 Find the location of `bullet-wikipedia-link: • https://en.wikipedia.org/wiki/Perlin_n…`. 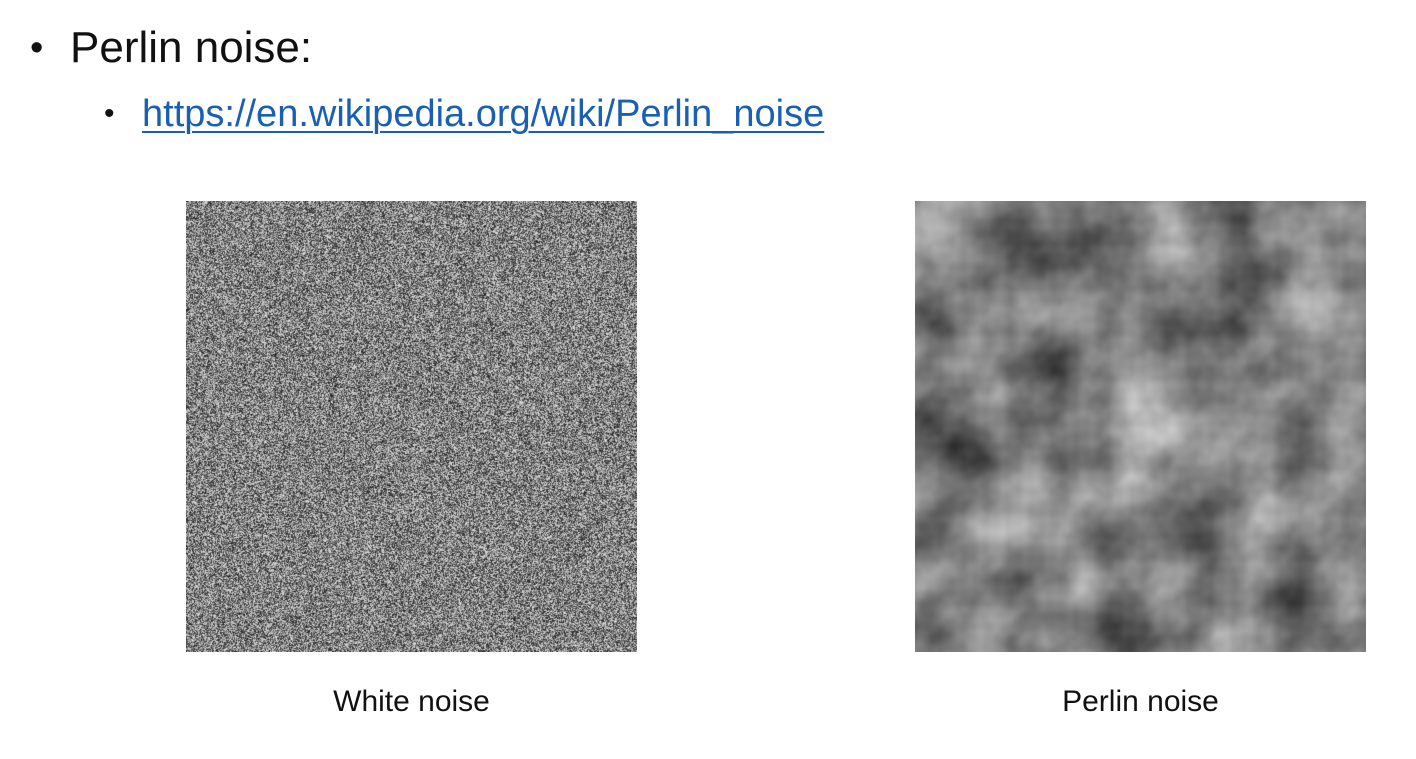

bullet-wikipedia-link: • https://en.wikipedia.org/wiki/Perlin_n… is located at coordinates (464, 114).